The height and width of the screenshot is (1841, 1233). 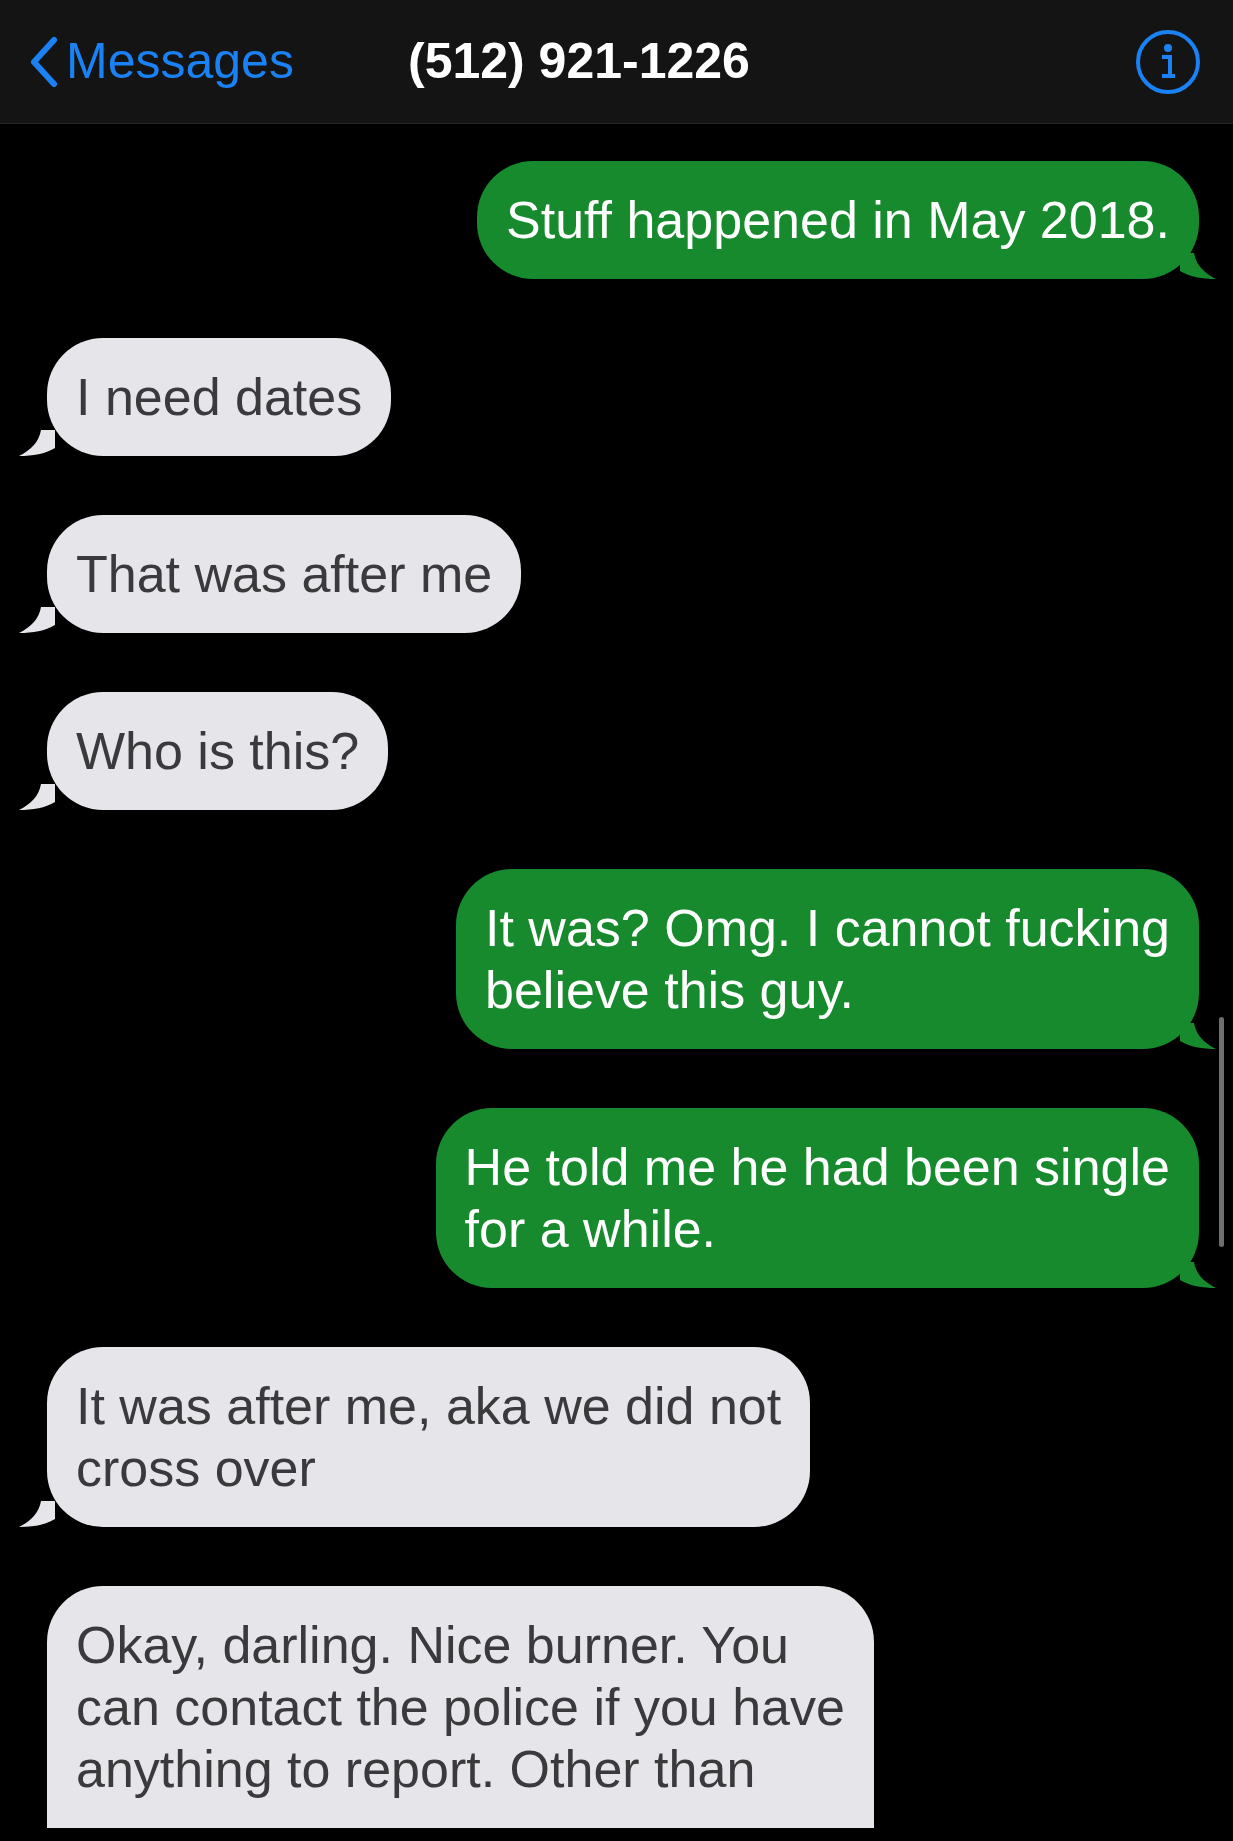 I want to click on chevron-left-icon, so click(x=43, y=61).